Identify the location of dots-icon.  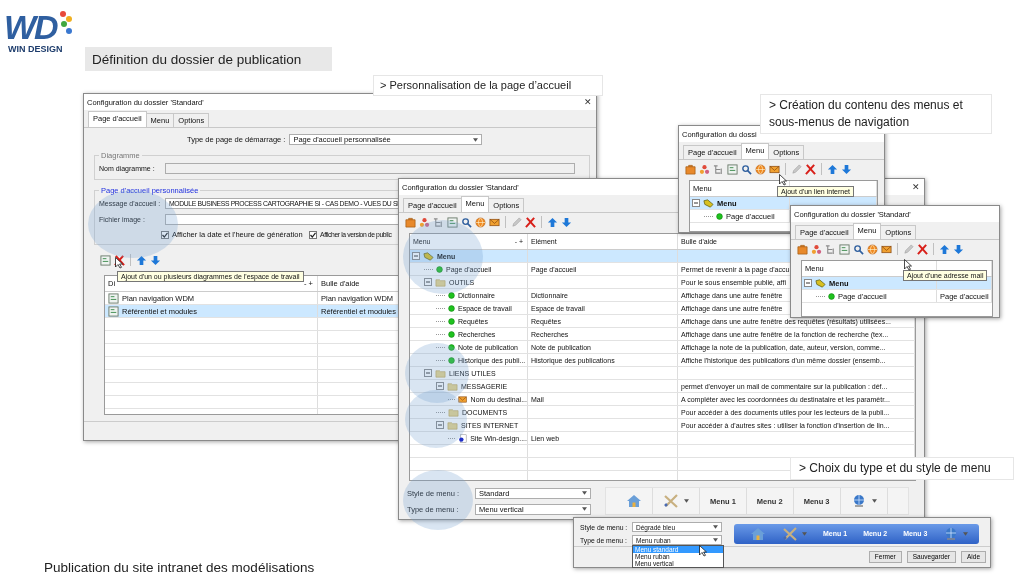
(65, 23).